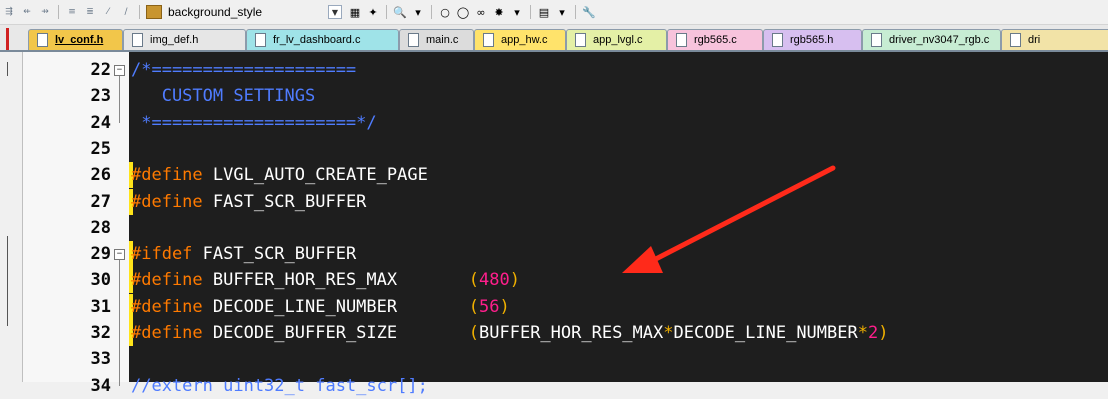 Image resolution: width=1108 pixels, height=399 pixels. What do you see at coordinates (862, 333) in the screenshot?
I see `code-token: *` at bounding box center [862, 333].